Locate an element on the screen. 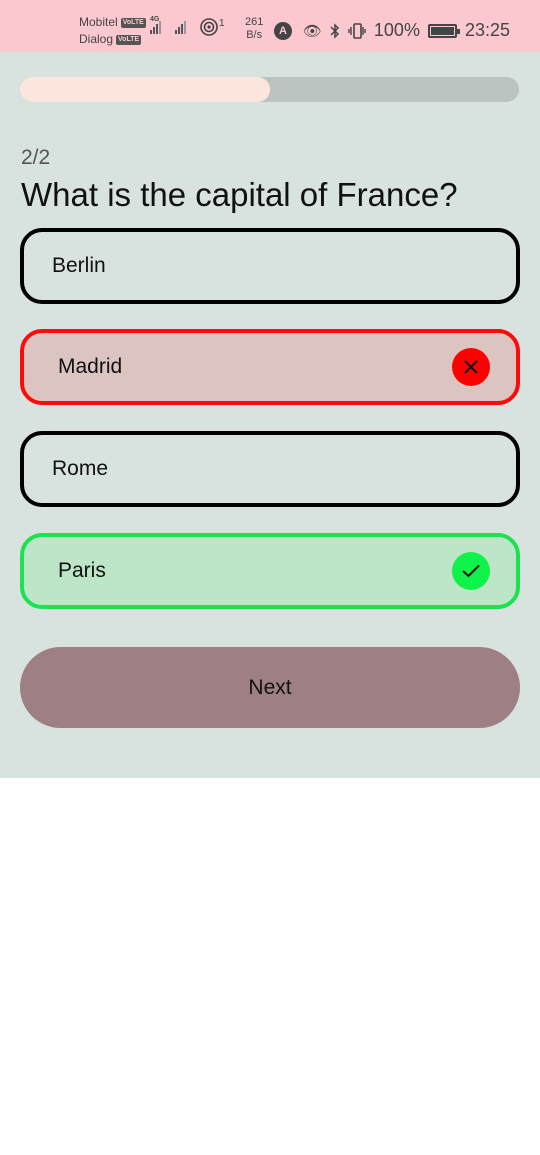 The width and height of the screenshot is (540, 1155). volte-badge-2: VoLTE is located at coordinates (129, 39).